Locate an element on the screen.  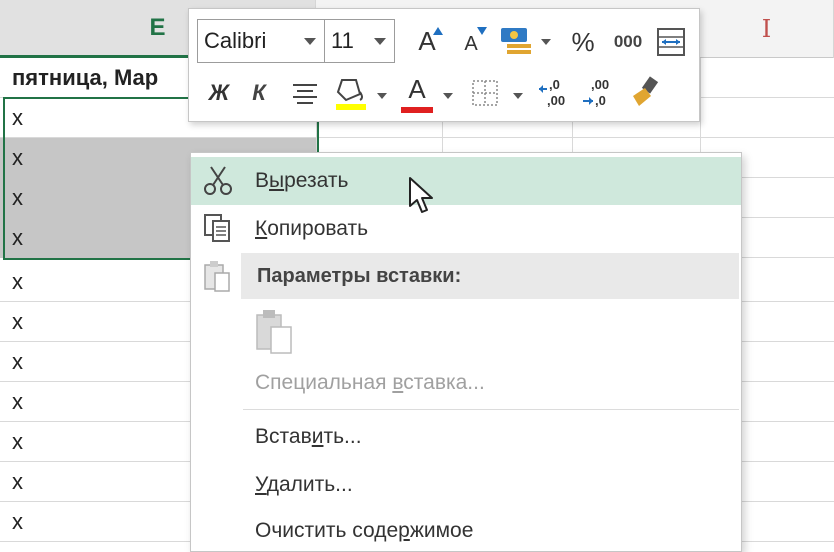
align-center-icon is located at coordinates (305, 94).